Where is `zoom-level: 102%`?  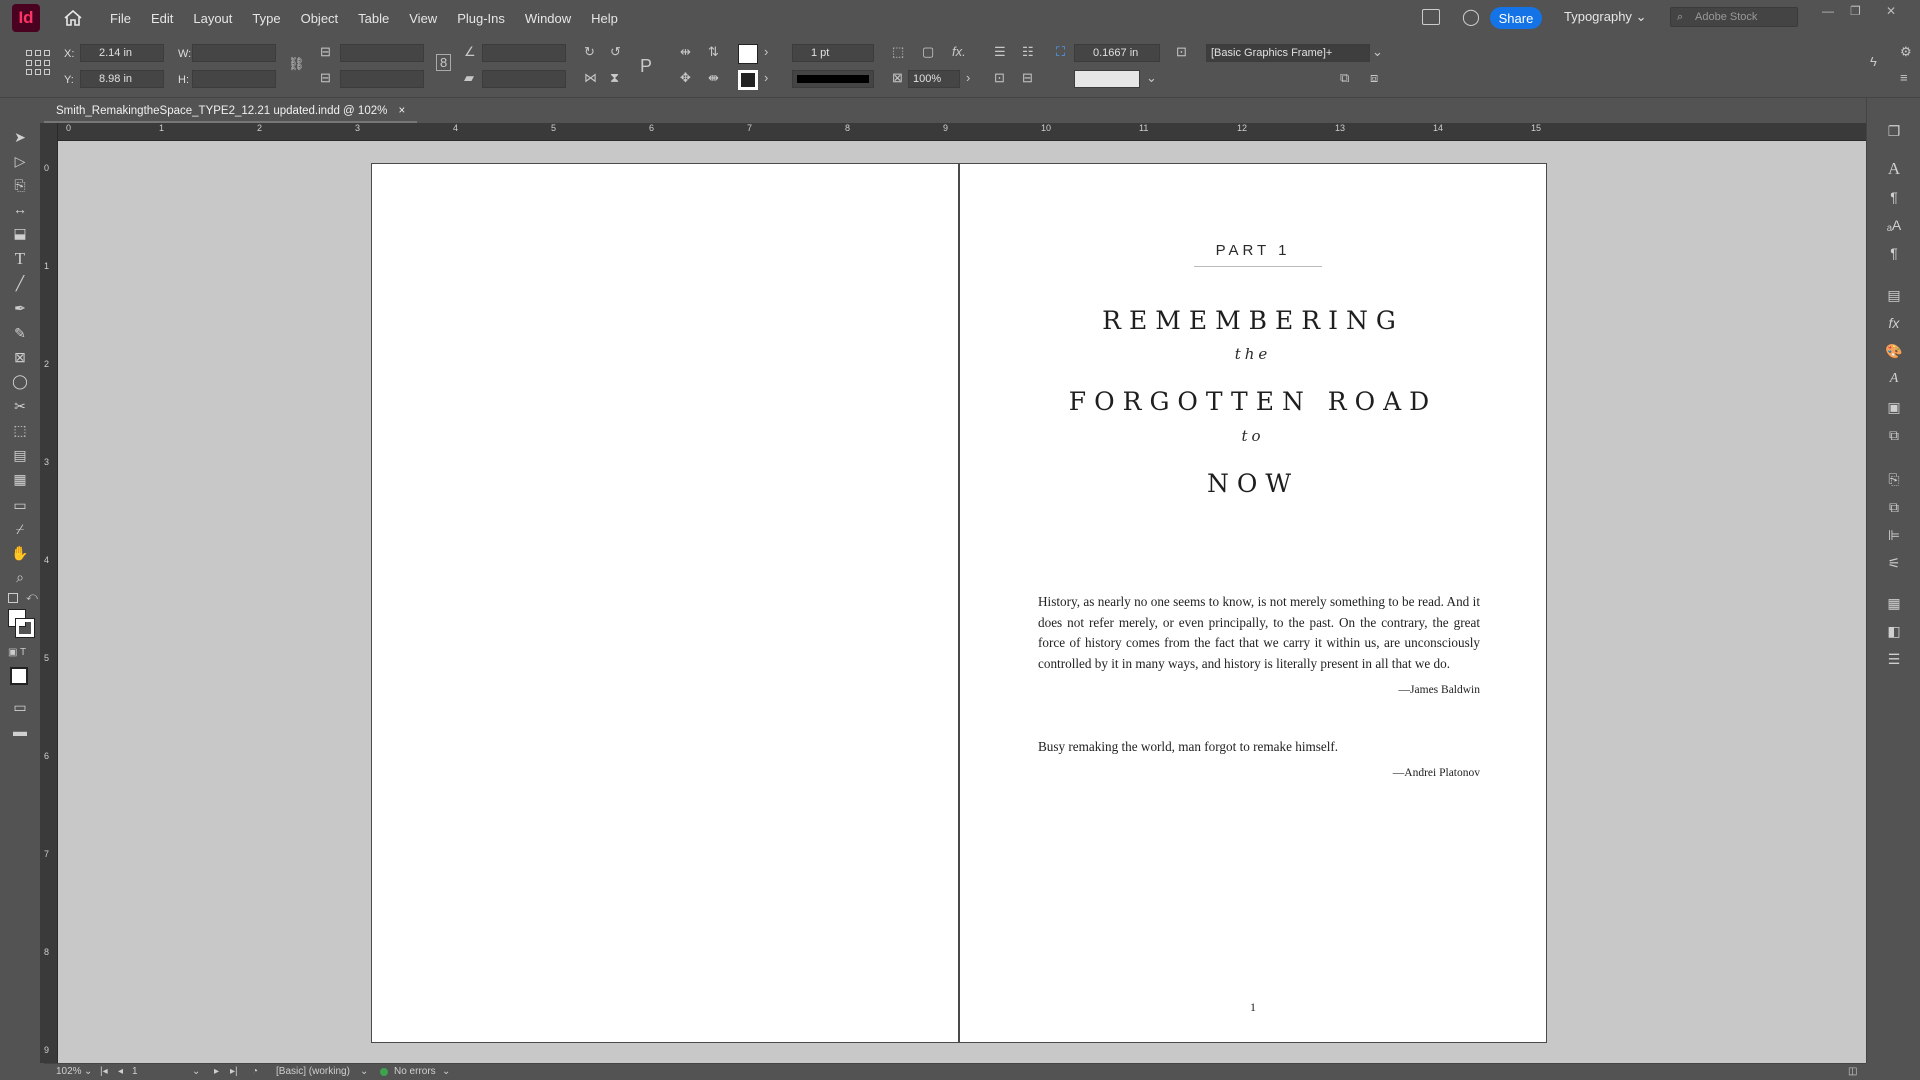
zoom-level: 102% is located at coordinates (69, 1071).